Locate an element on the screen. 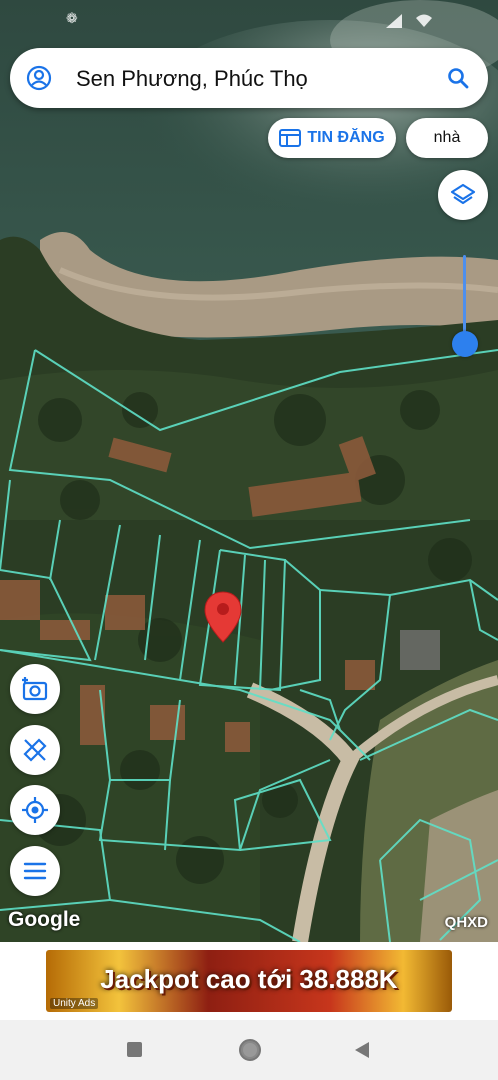 This screenshot has width=498, height=1080. my-location-button is located at coordinates (35, 810).